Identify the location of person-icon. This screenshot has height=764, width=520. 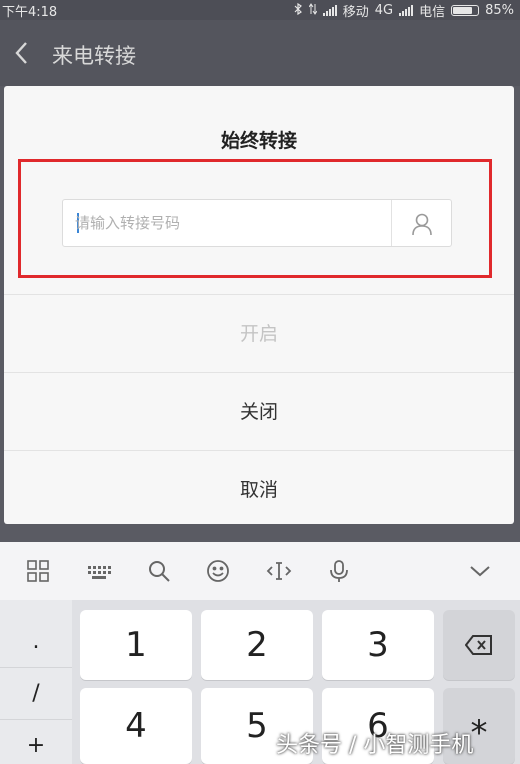
(422, 224).